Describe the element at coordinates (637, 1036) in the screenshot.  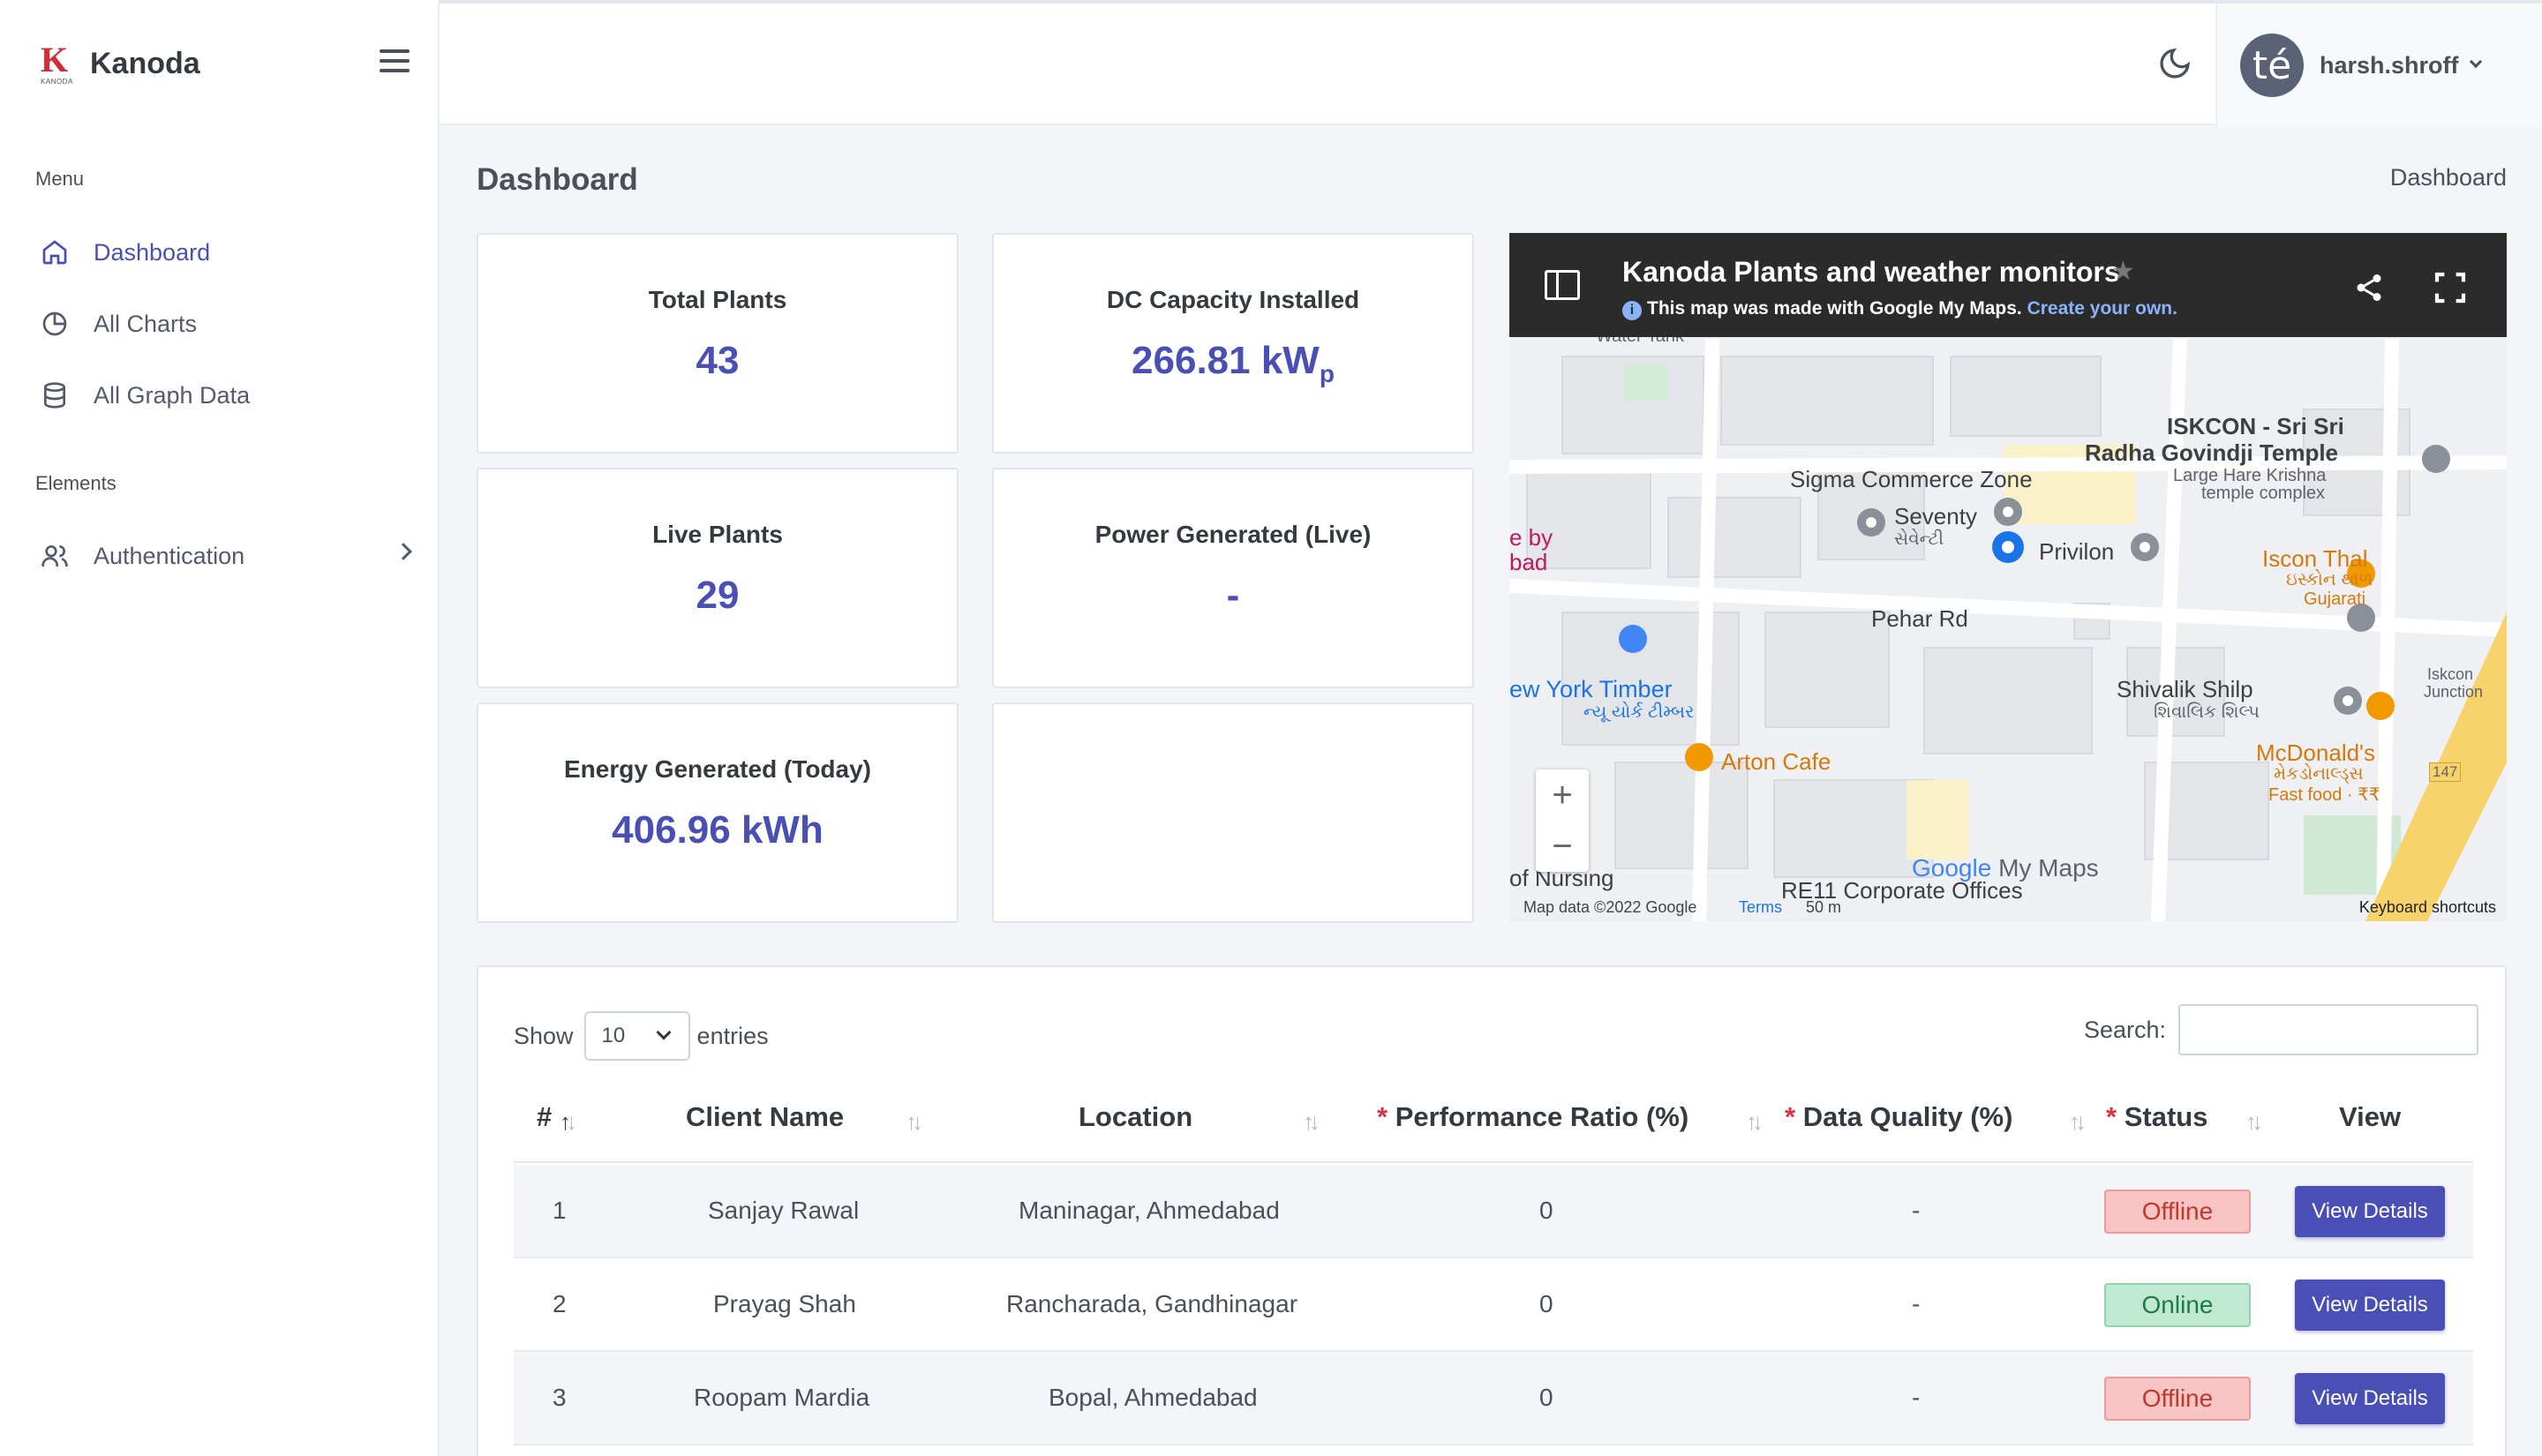
I see `entries-select: 10` at that location.